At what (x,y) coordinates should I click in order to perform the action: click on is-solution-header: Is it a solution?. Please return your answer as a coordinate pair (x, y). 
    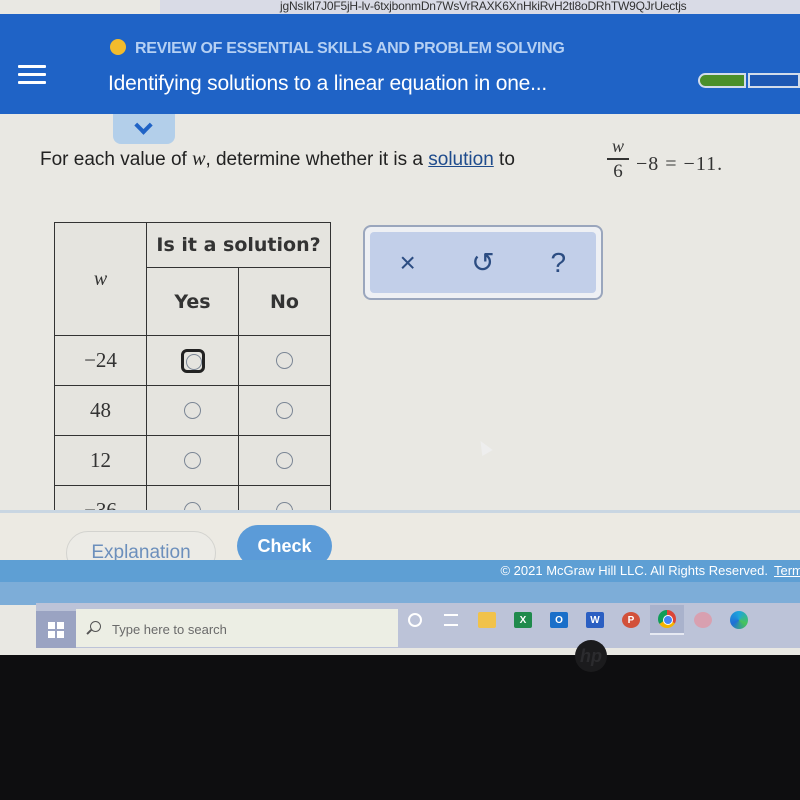
    Looking at the image, I should click on (238, 245).